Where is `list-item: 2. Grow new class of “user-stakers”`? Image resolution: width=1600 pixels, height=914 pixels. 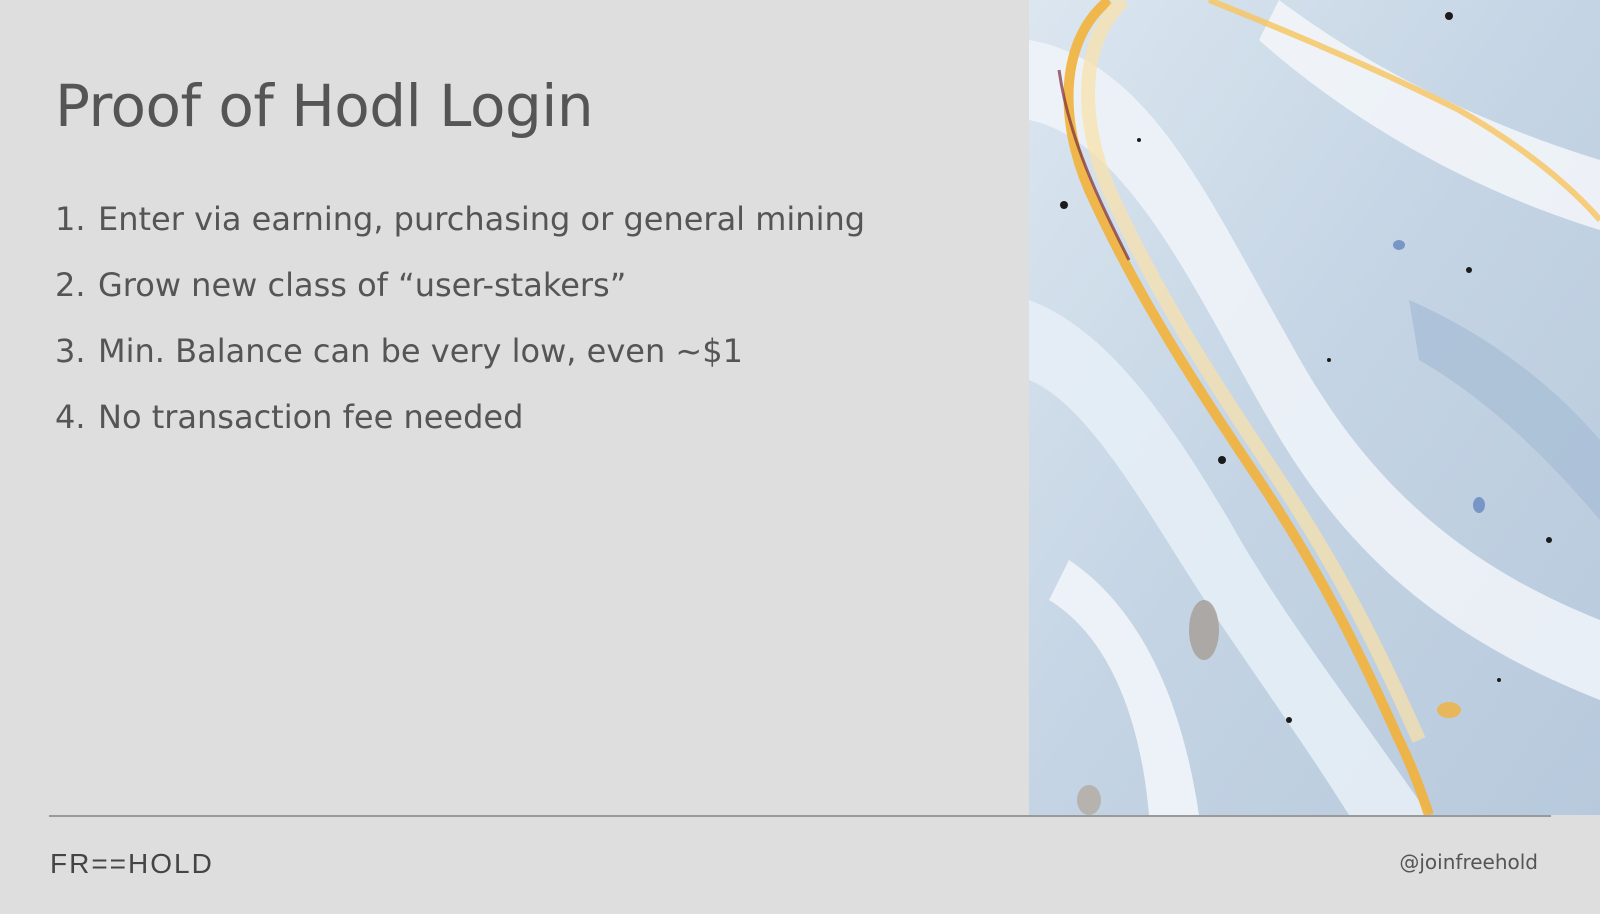
list-item: 2. Grow new class of “user-stakers” is located at coordinates (460, 299).